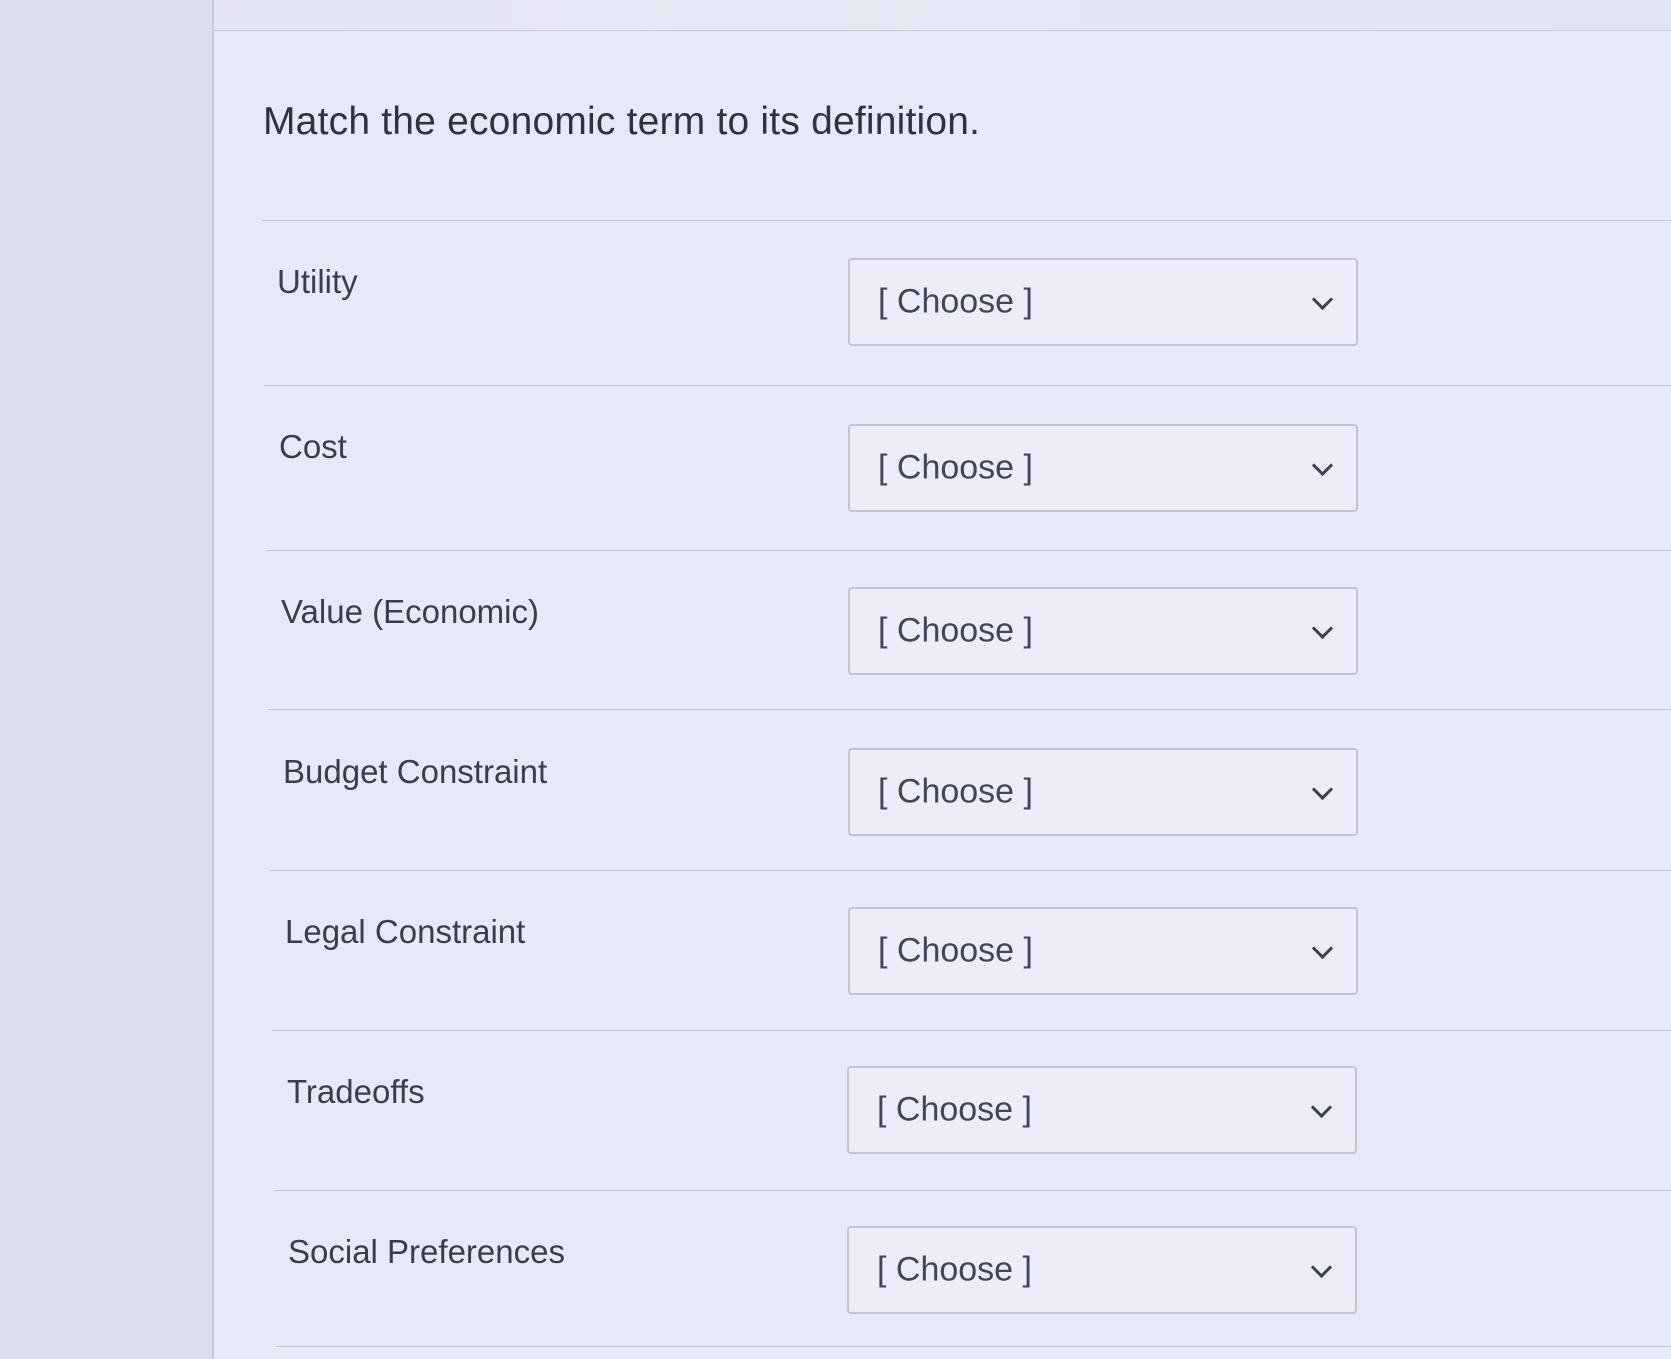  I want to click on select-utility: [ Choose ], so click(1103, 302).